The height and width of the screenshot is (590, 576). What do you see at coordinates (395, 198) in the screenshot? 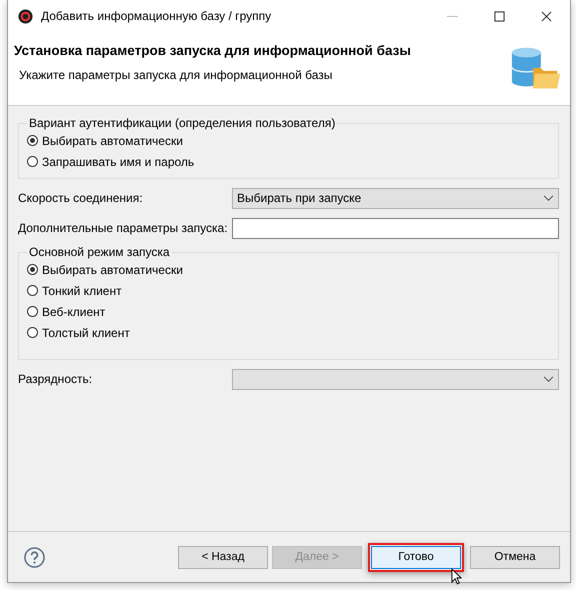
I see `connection-speed-dropdown: Выбирать при запуске` at bounding box center [395, 198].